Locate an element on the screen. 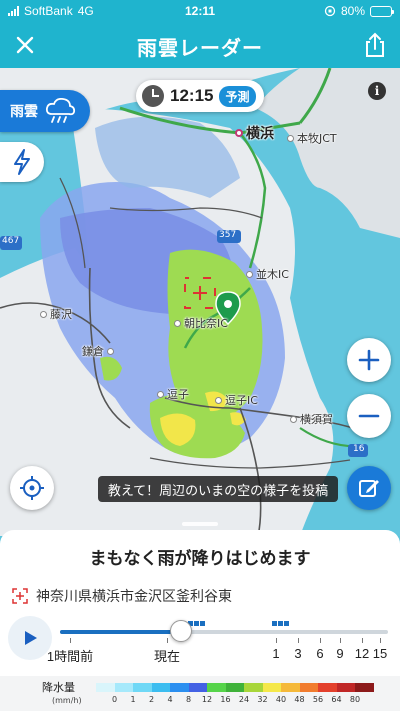  nav-bar: 雨雲レーダー is located at coordinates (200, 45).